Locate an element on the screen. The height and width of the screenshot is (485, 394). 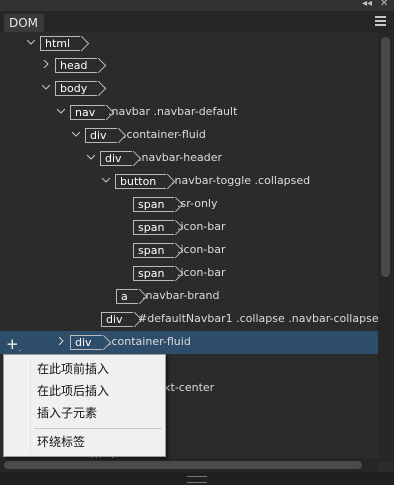
tag-pill: button is located at coordinates (141, 181).